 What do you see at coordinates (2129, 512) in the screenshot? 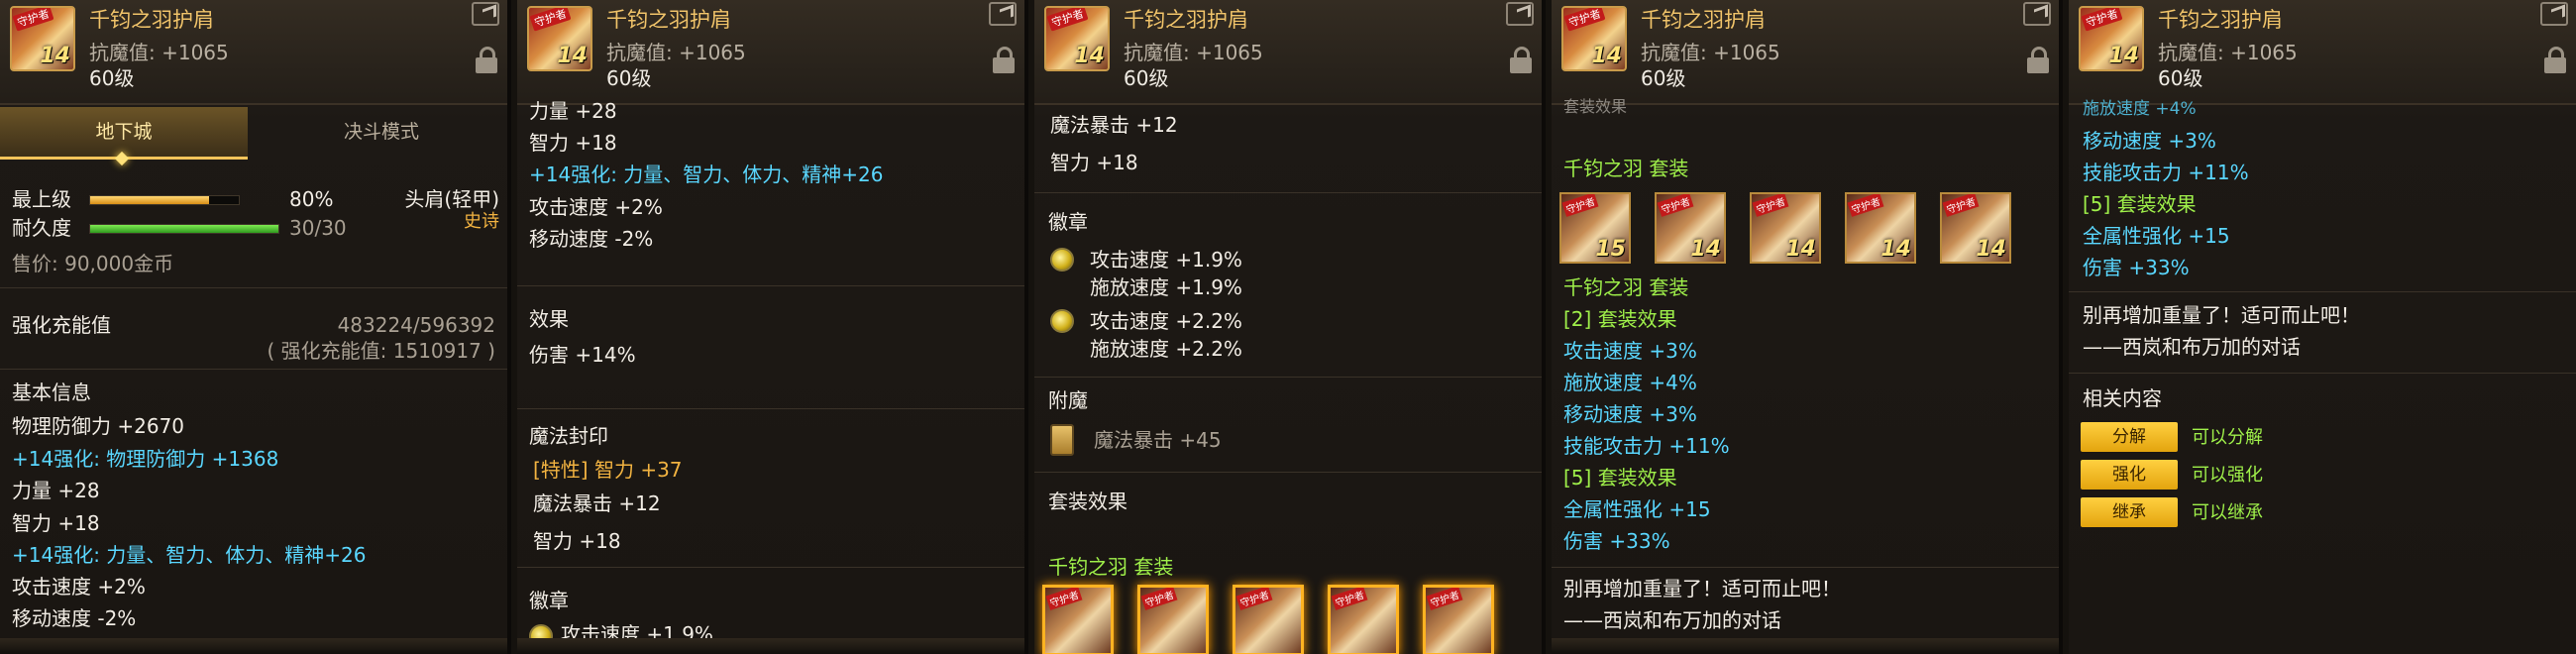
I see `inherit-button: 继承` at bounding box center [2129, 512].